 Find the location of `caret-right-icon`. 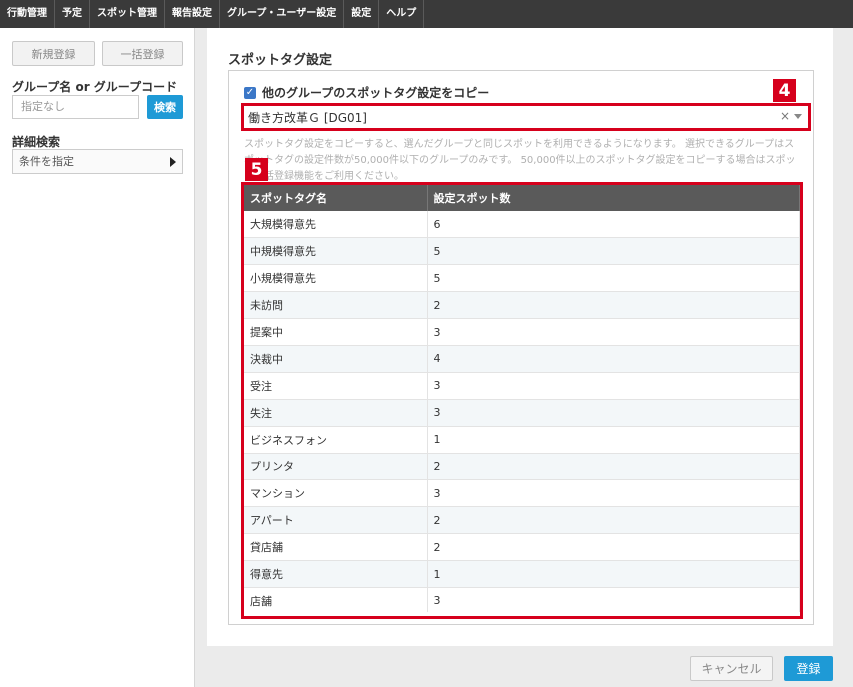

caret-right-icon is located at coordinates (173, 162).